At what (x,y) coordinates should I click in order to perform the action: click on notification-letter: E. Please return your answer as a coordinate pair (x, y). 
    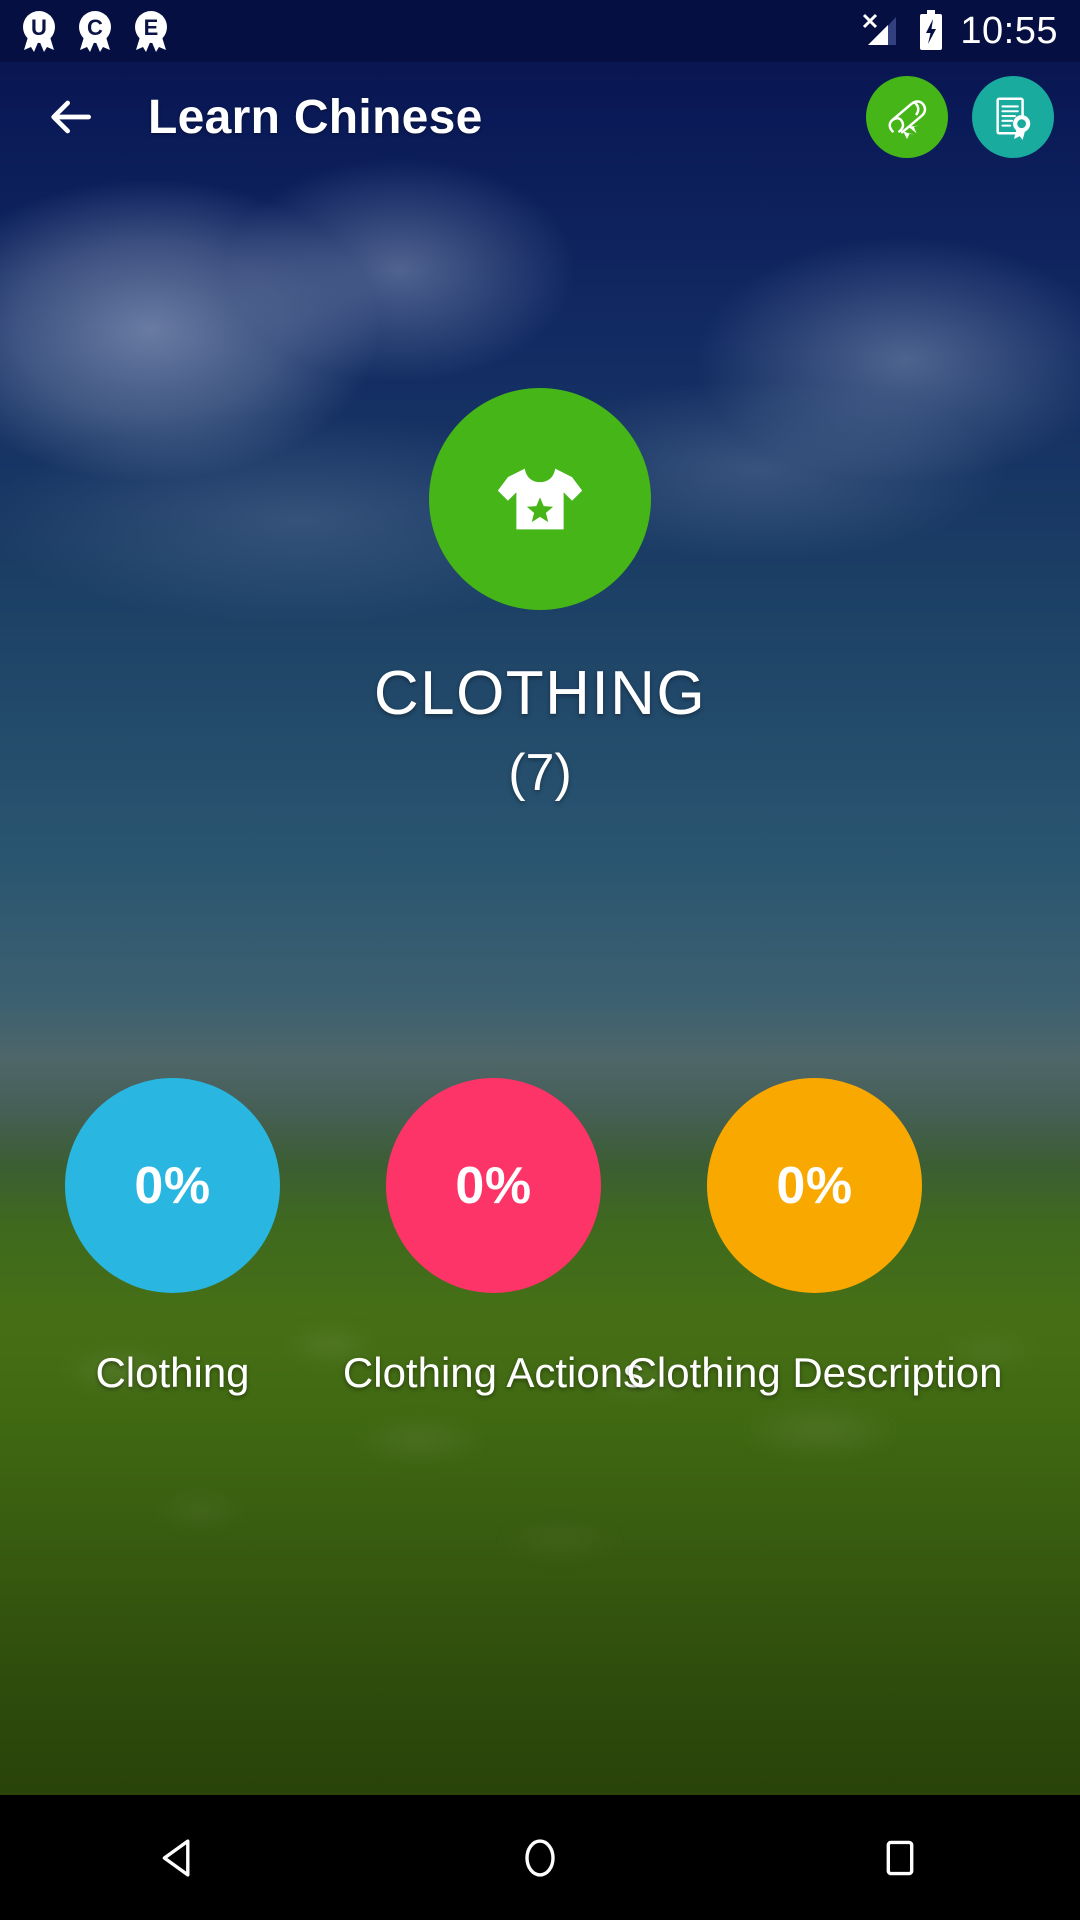
    Looking at the image, I should click on (151, 27).